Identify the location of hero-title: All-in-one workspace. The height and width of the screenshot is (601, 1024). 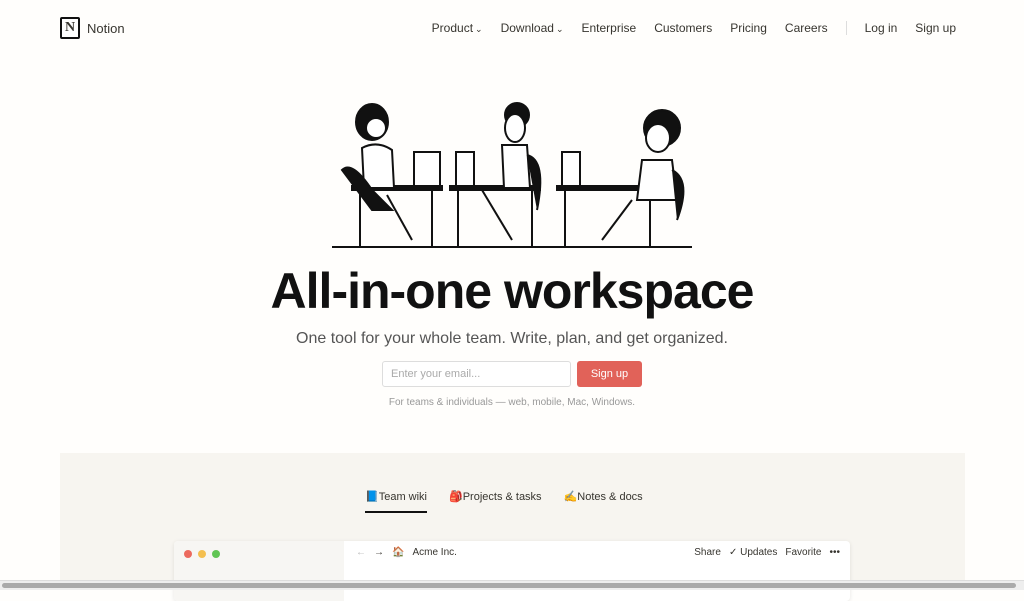
(512, 291).